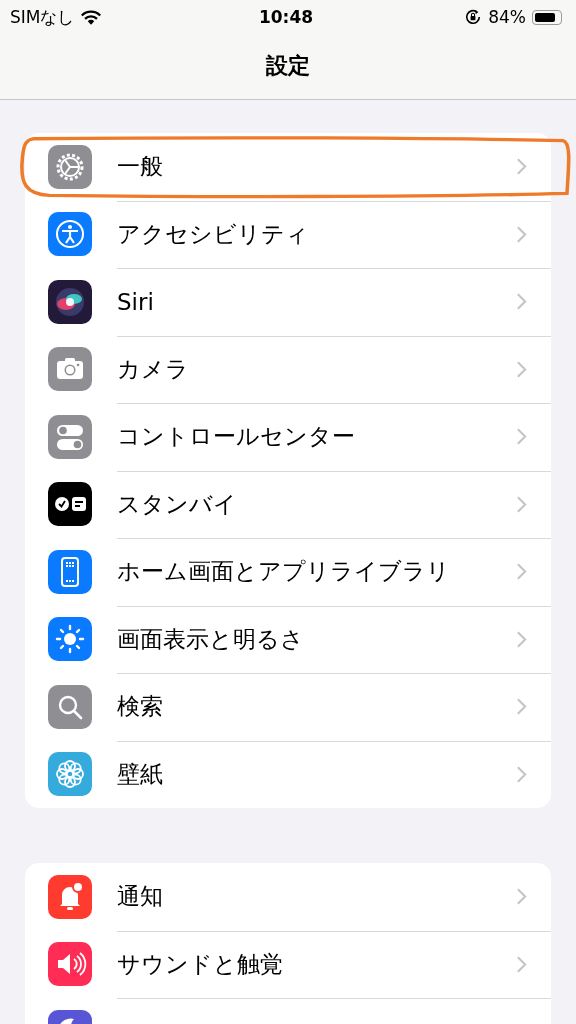 This screenshot has width=576, height=1024. I want to click on settings-row: スタンバイ, so click(288, 504).